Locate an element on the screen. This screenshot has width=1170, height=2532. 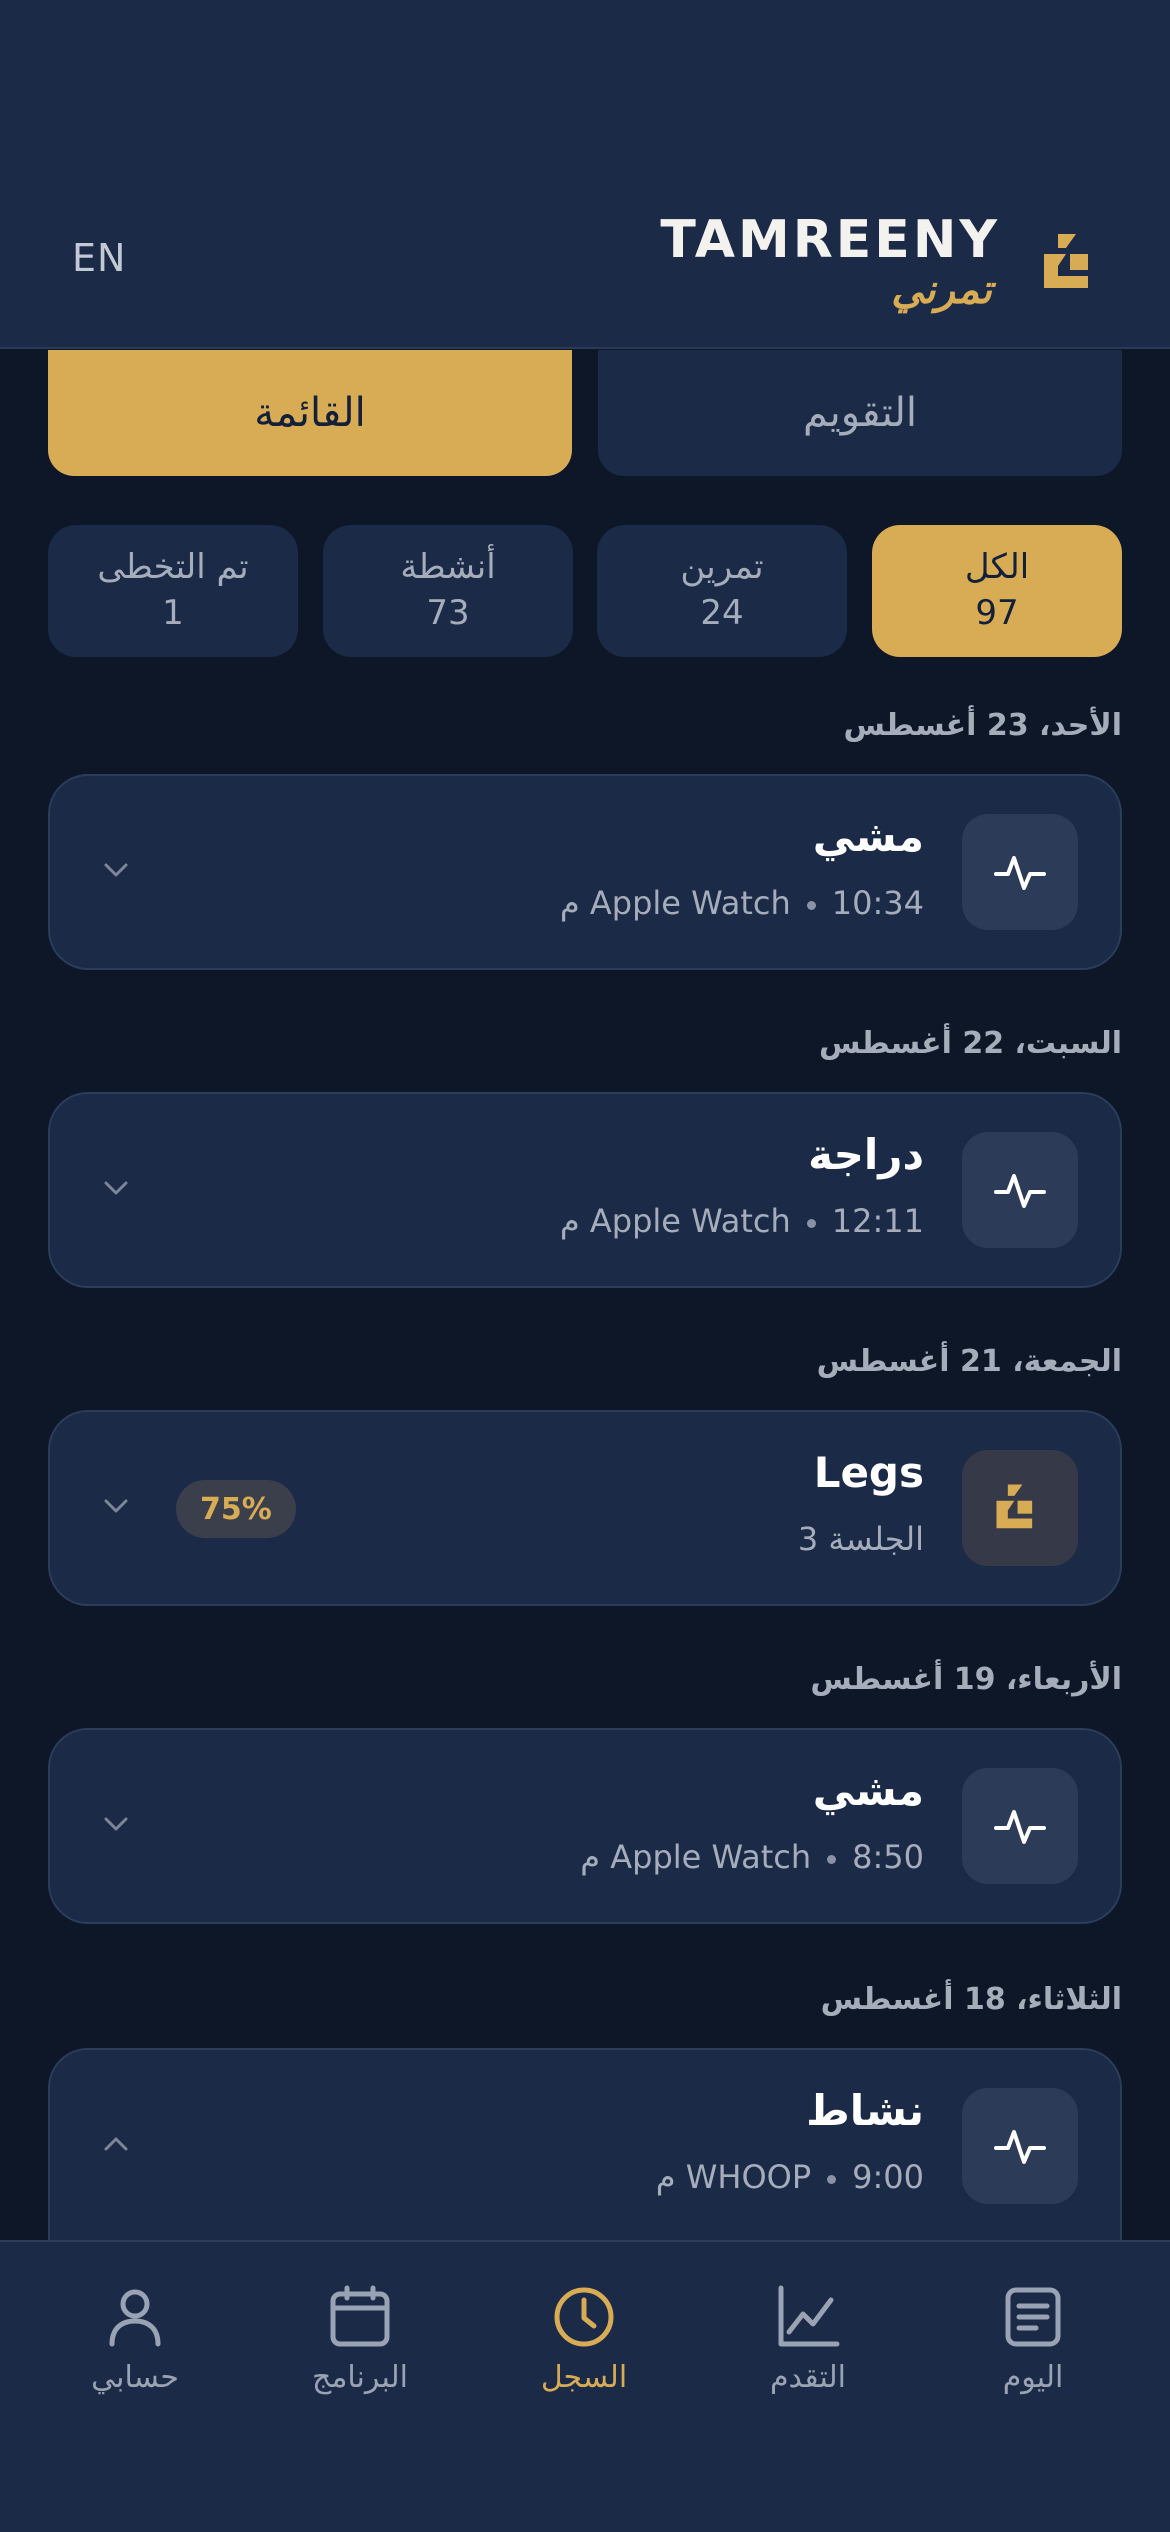
brand: TAMREENY تمرني is located at coordinates (885, 265).